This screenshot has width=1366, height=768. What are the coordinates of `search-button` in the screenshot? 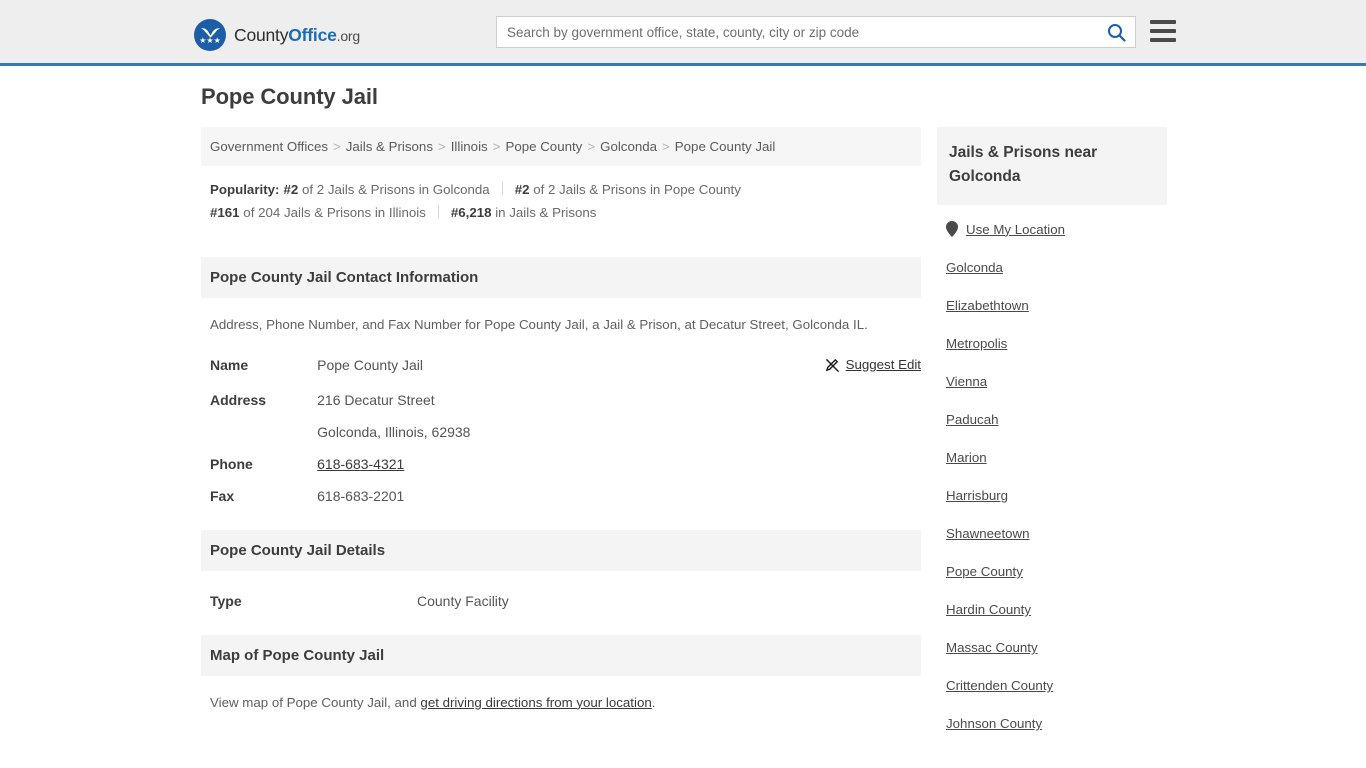 It's located at (1116, 32).